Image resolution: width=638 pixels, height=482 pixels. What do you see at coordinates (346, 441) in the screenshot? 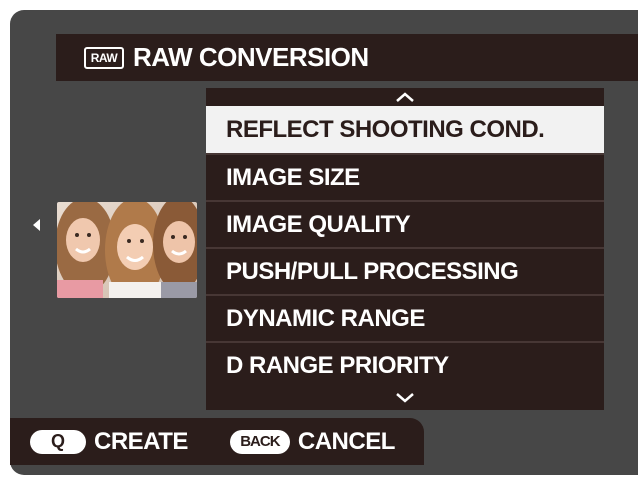
I see `cancel-label: CANCEL` at bounding box center [346, 441].